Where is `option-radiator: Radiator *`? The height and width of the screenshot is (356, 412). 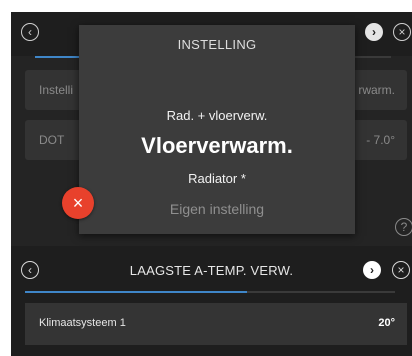
option-radiator: Radiator * is located at coordinates (217, 178).